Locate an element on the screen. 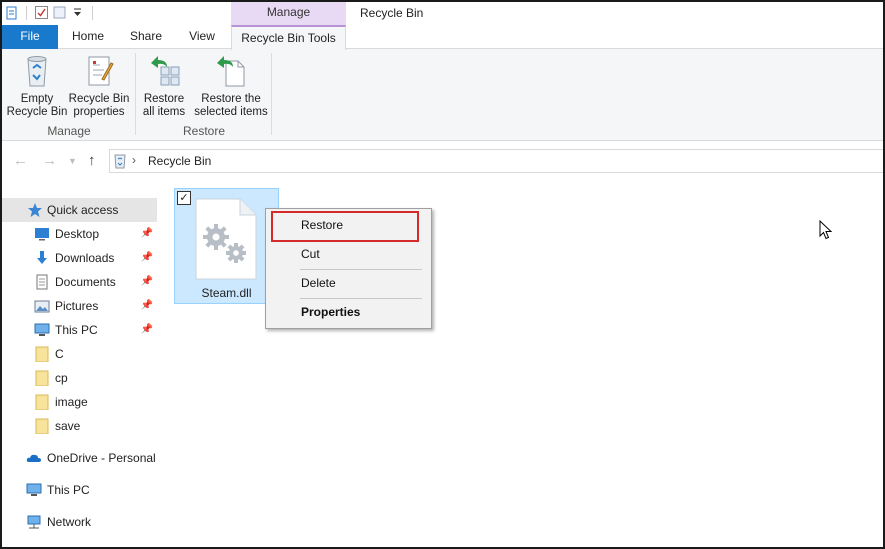 Image resolution: width=885 pixels, height=549 pixels. restore-all-items-label: Restore all items is located at coordinates (164, 105).